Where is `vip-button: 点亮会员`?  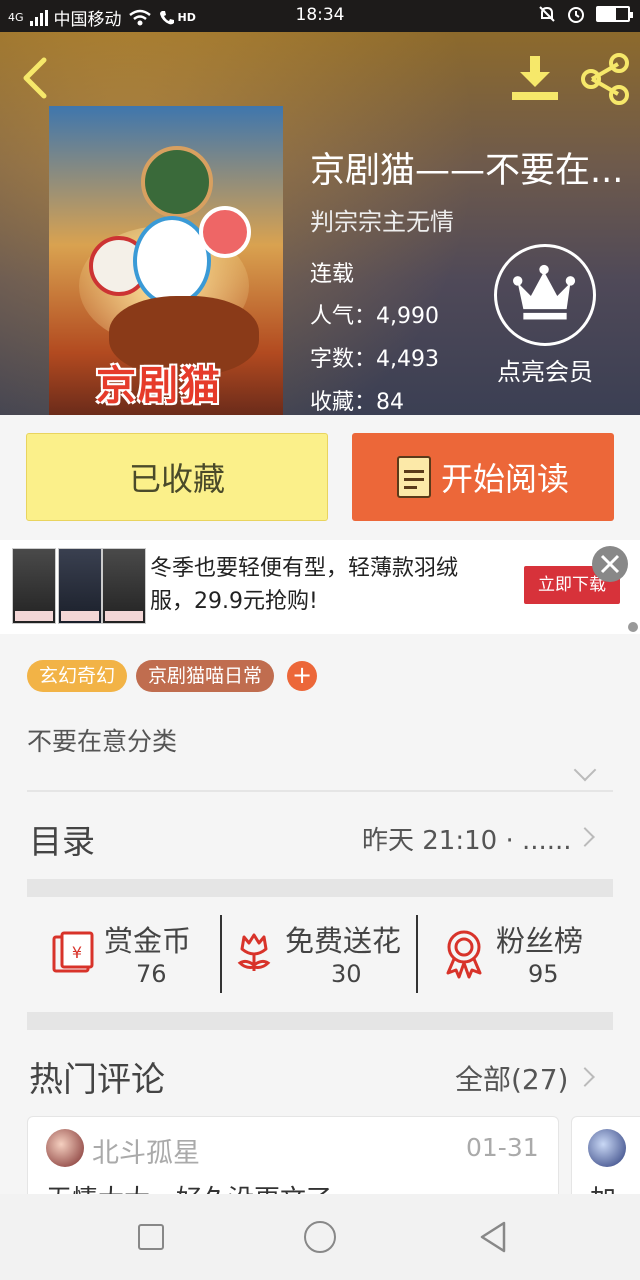 vip-button: 点亮会员 is located at coordinates (545, 315).